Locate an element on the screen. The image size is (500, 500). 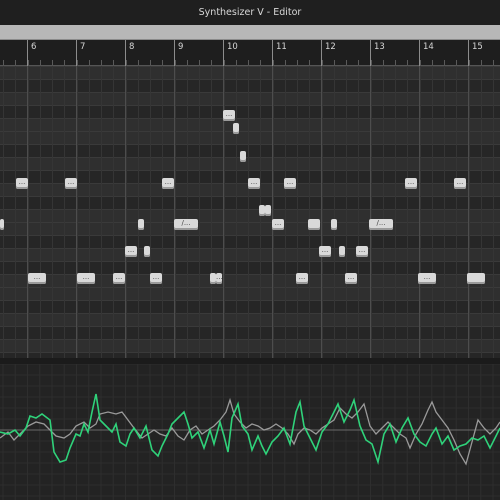
bar-number: 6 is located at coordinates (34, 47).